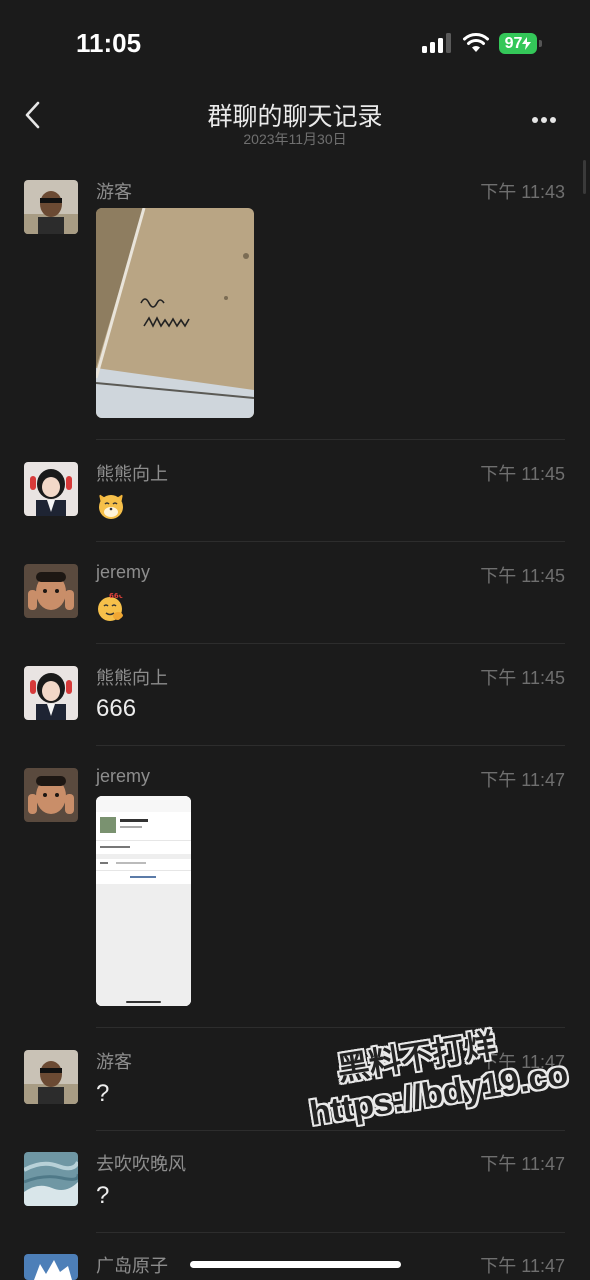 This screenshot has height=1280, width=590. Describe the element at coordinates (295, 502) in the screenshot. I see `chat-message: 熊熊向上 下午 11:45` at that location.